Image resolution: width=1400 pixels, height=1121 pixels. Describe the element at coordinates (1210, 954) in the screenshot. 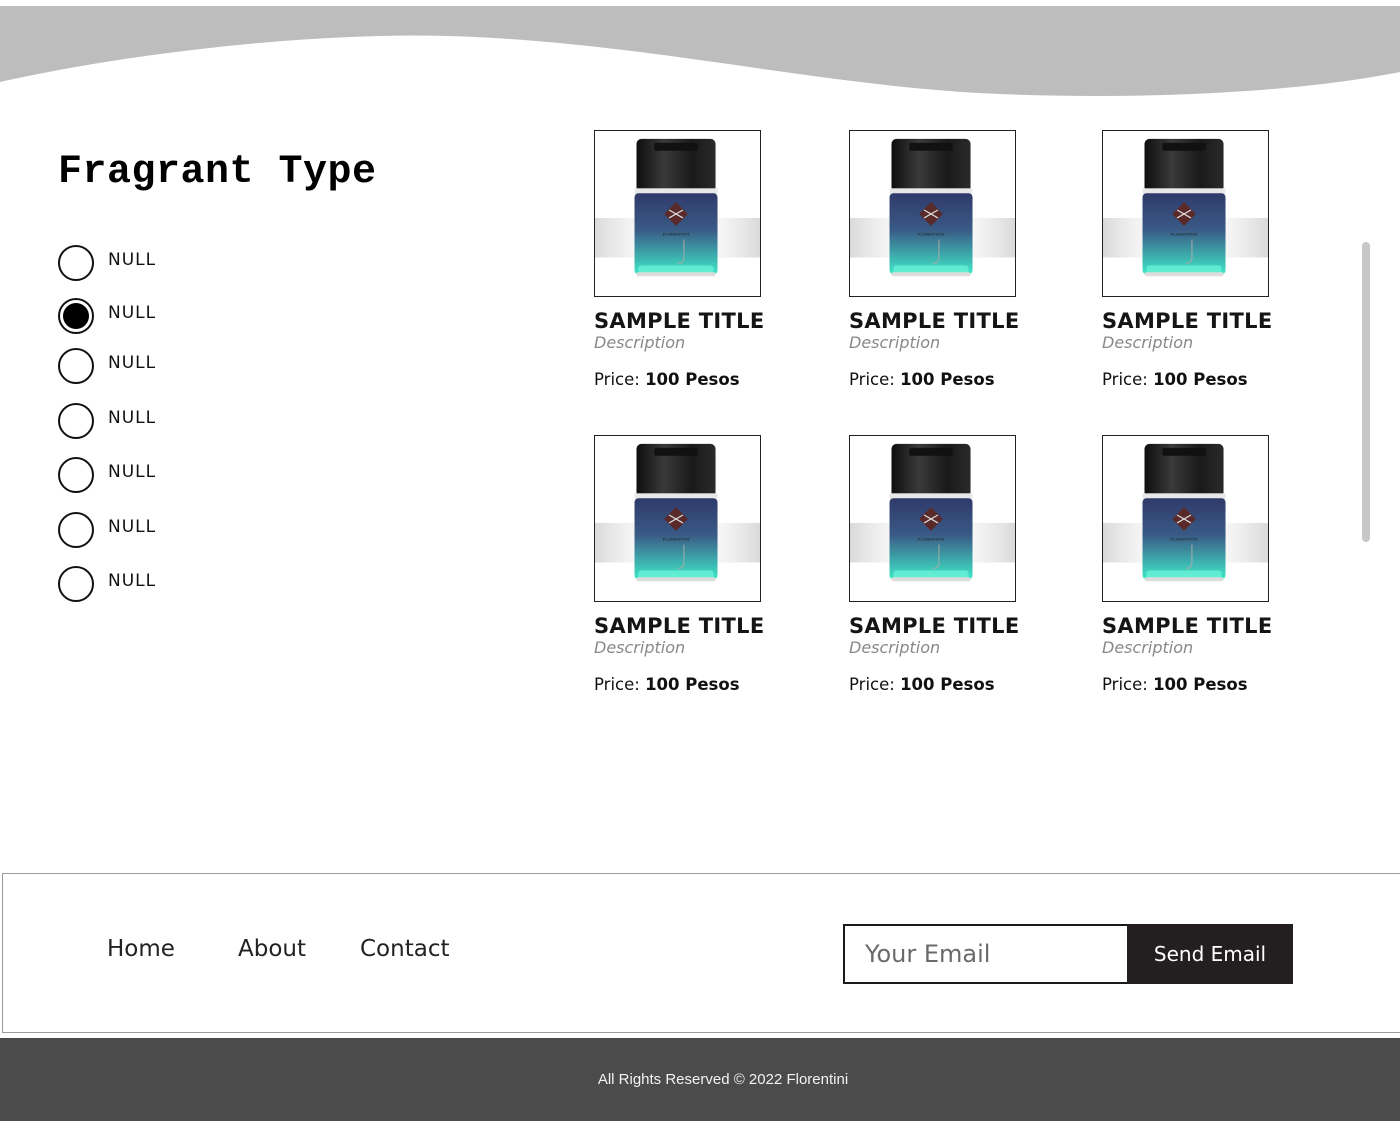

I see `send-email-button: Send Email` at that location.